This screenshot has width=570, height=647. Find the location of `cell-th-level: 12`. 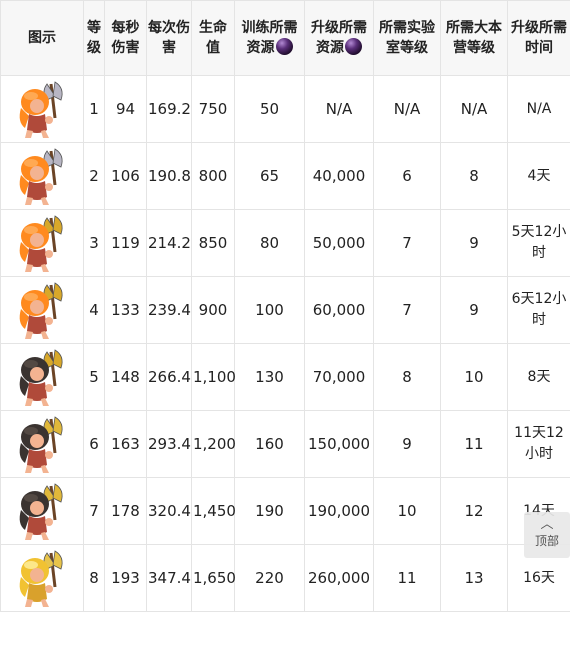

cell-th-level: 12 is located at coordinates (474, 511).